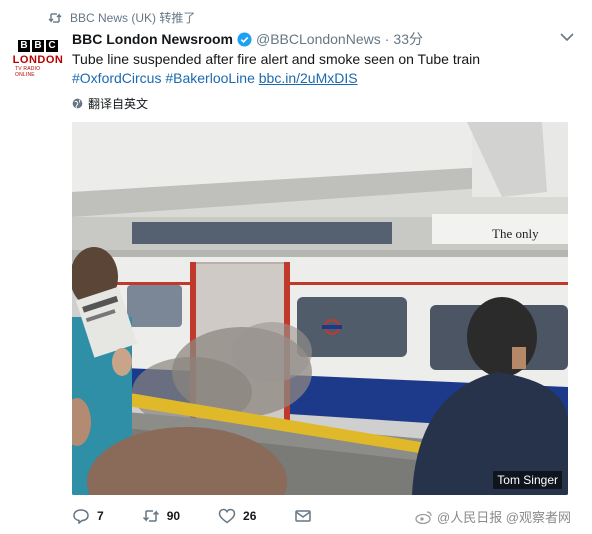 This screenshot has height=534, width=592. I want to click on reply-count: 7, so click(100, 516).